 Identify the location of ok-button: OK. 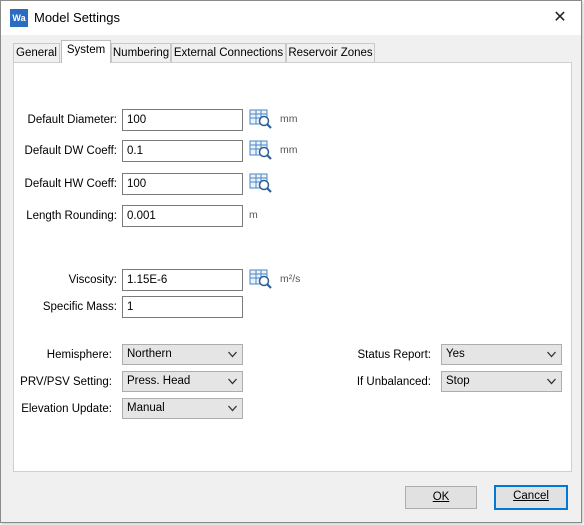
(441, 497).